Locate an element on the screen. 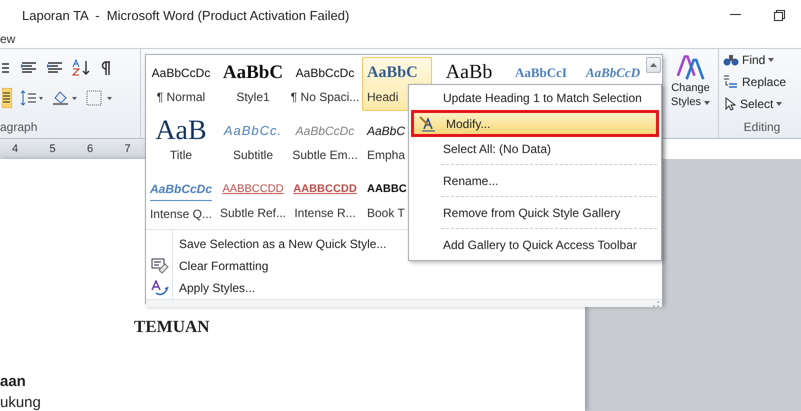 This screenshot has width=801, height=411. line-spacing-icon is located at coordinates (32, 98).